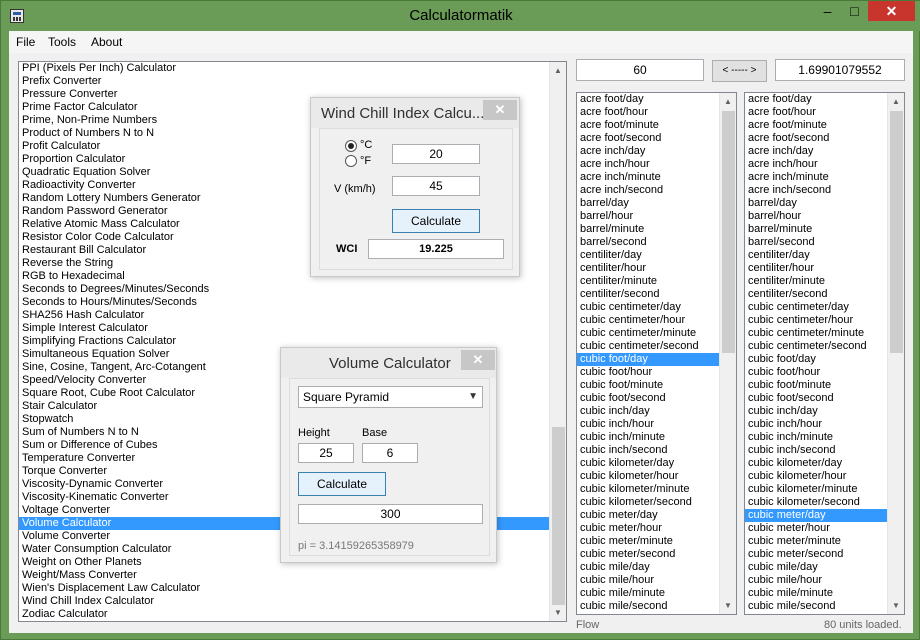  What do you see at coordinates (656, 437) in the screenshot?
I see `from-unit-item: cubic inch/minute` at bounding box center [656, 437].